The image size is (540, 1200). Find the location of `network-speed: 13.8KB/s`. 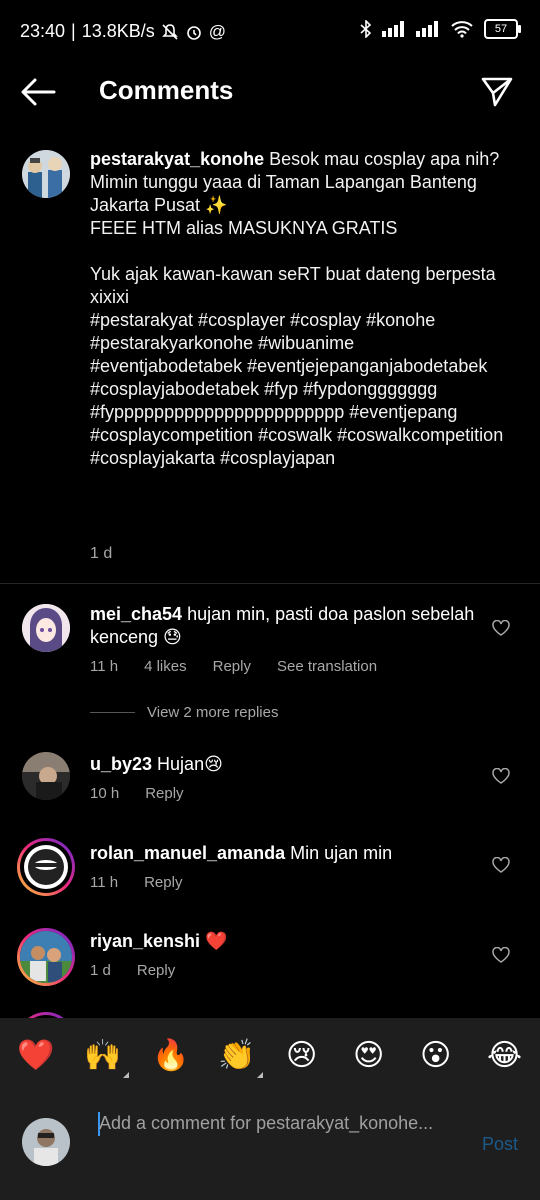

network-speed: 13.8KB/s is located at coordinates (118, 31).